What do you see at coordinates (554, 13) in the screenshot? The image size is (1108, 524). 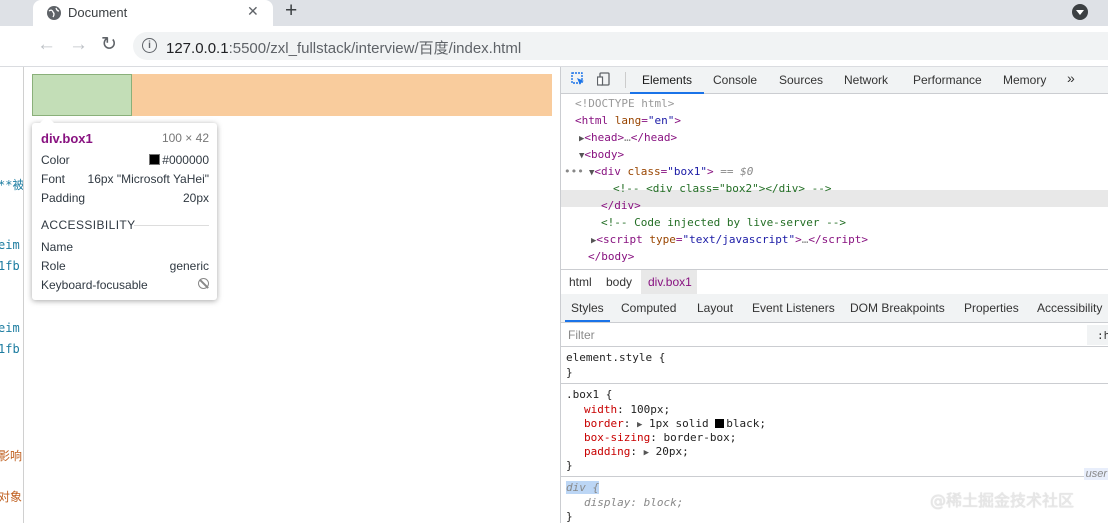 I see `tab-strip: Document ✕ +` at bounding box center [554, 13].